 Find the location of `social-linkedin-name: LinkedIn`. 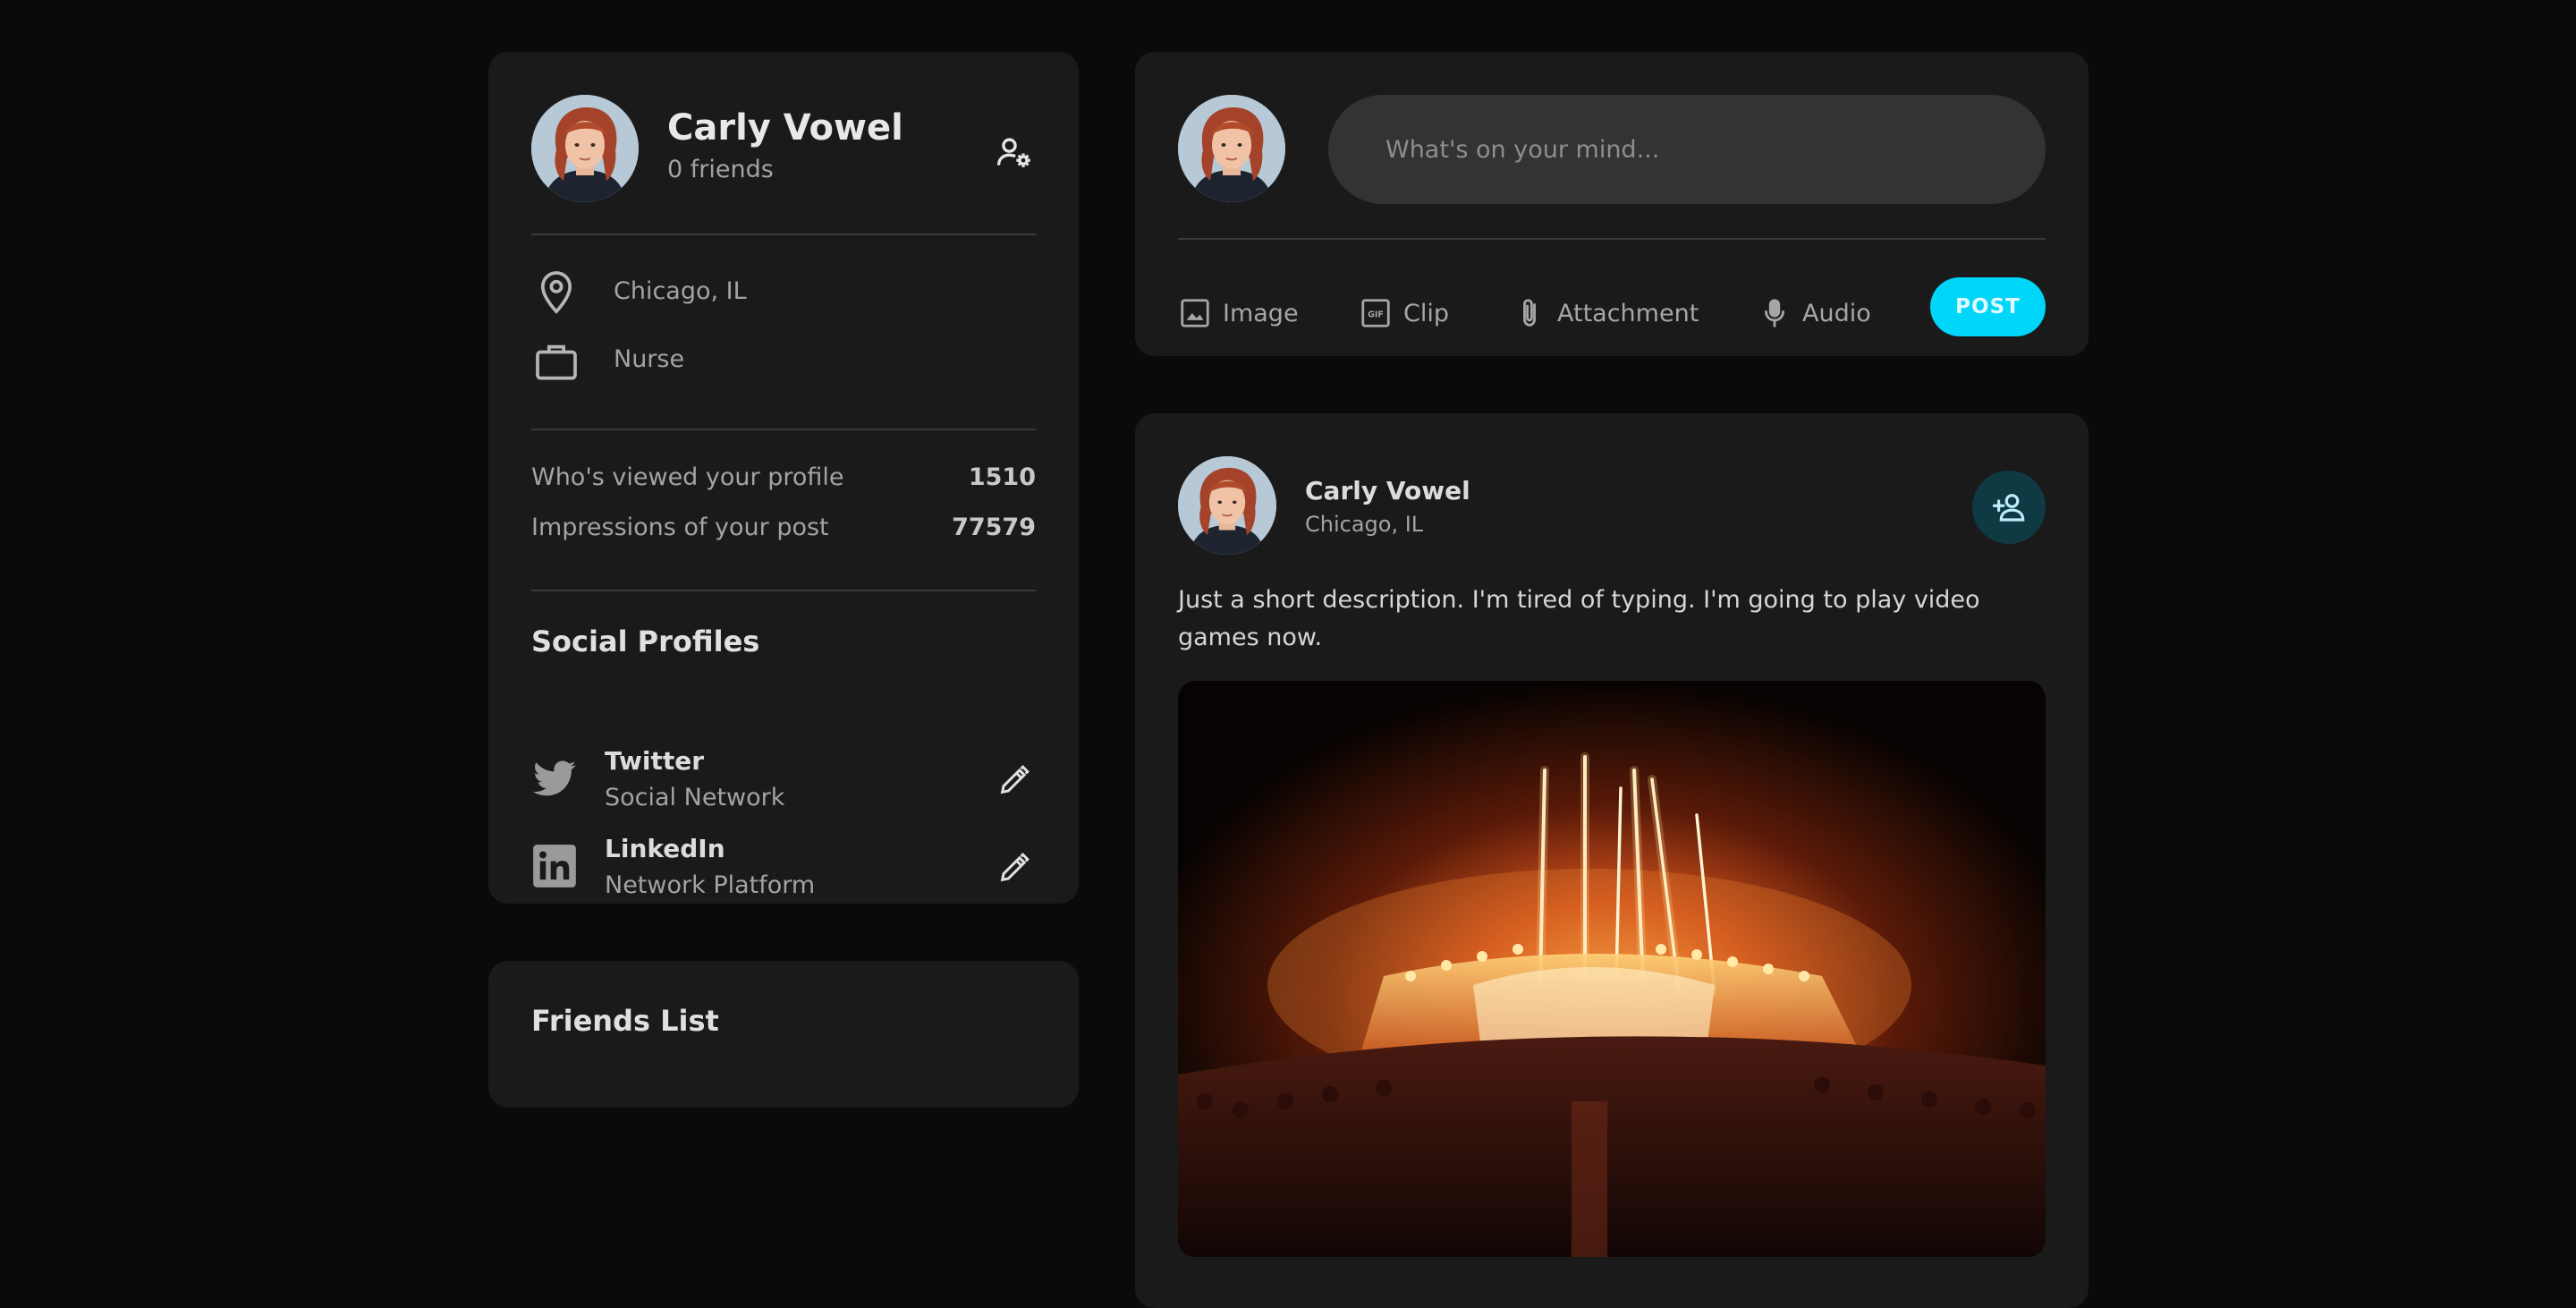

social-linkedin-name: LinkedIn is located at coordinates (665, 848).